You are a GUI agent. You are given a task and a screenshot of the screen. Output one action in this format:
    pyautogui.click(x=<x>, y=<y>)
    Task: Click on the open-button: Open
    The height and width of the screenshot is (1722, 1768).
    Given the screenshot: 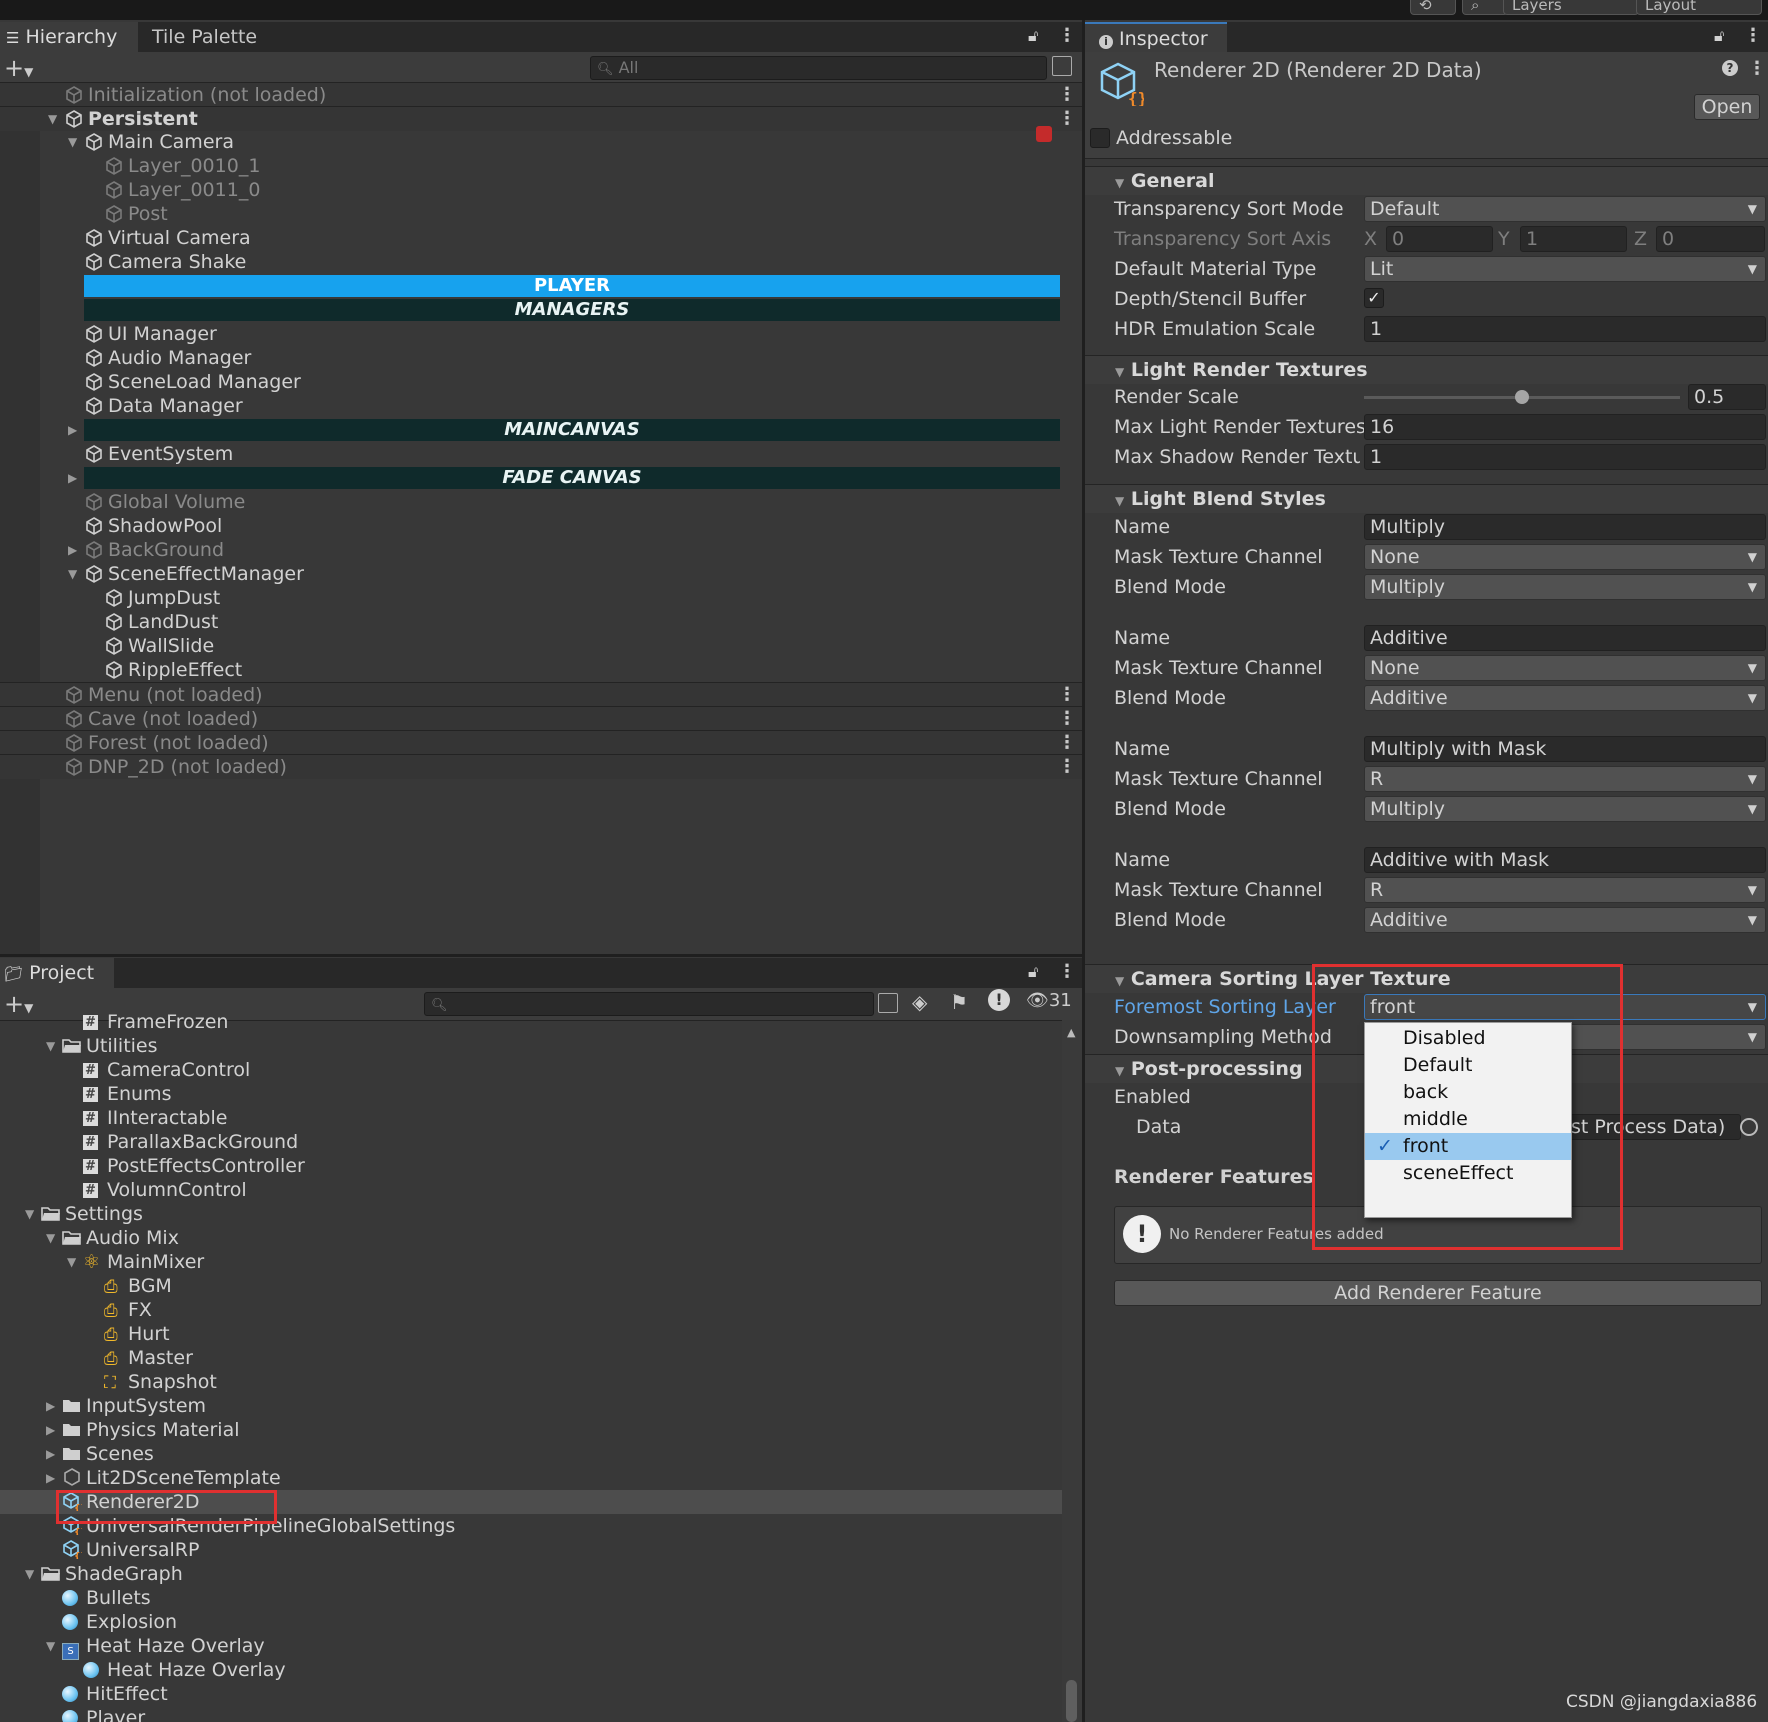 What is the action you would take?
    pyautogui.click(x=1727, y=107)
    